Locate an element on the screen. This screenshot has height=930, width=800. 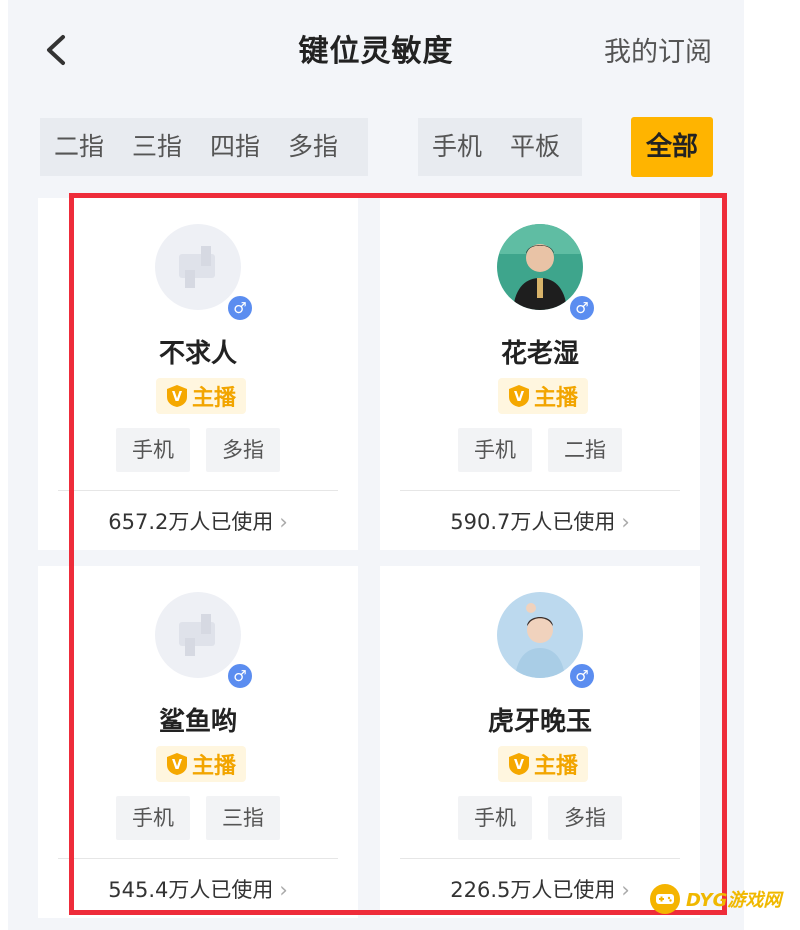
tag: 三指 is located at coordinates (243, 818).